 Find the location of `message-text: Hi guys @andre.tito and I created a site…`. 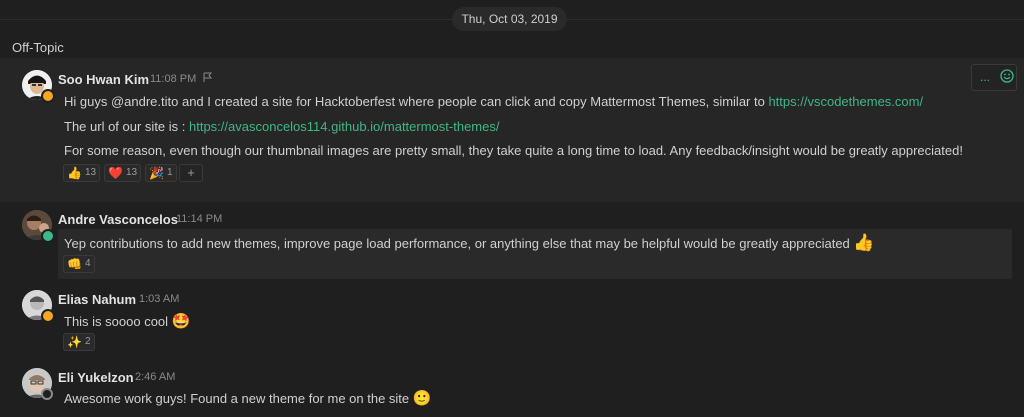

message-text: Hi guys @andre.tito and I created a site… is located at coordinates (416, 101).